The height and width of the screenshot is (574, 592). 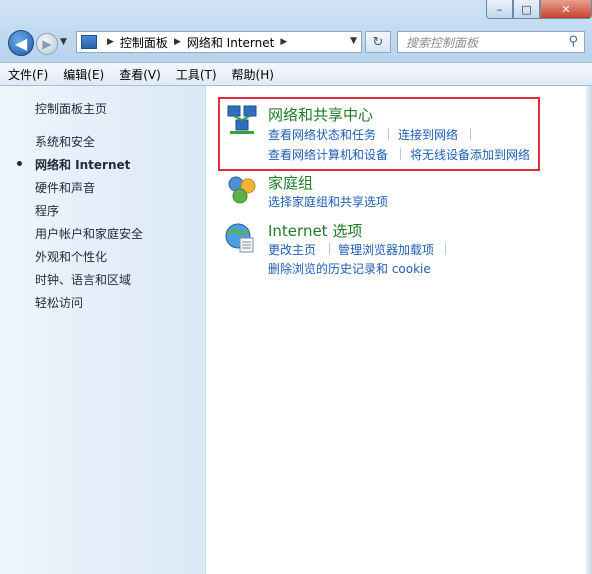 I want to click on menu-bar: 文件(F) 编辑(E) 查看(V) 工具(T) 帮助(H), so click(x=296, y=74).